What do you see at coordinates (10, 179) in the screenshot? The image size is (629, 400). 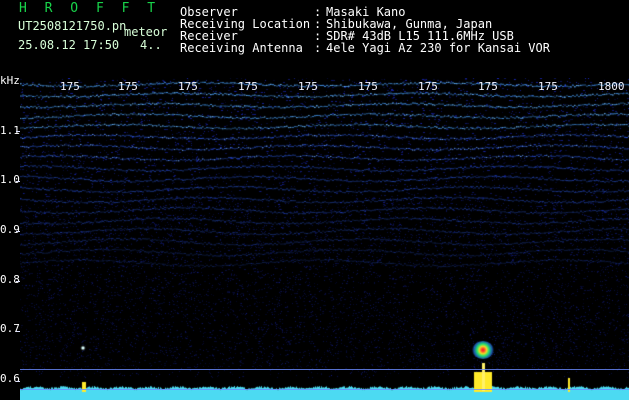 I see `ytick-label: 1.0` at bounding box center [10, 179].